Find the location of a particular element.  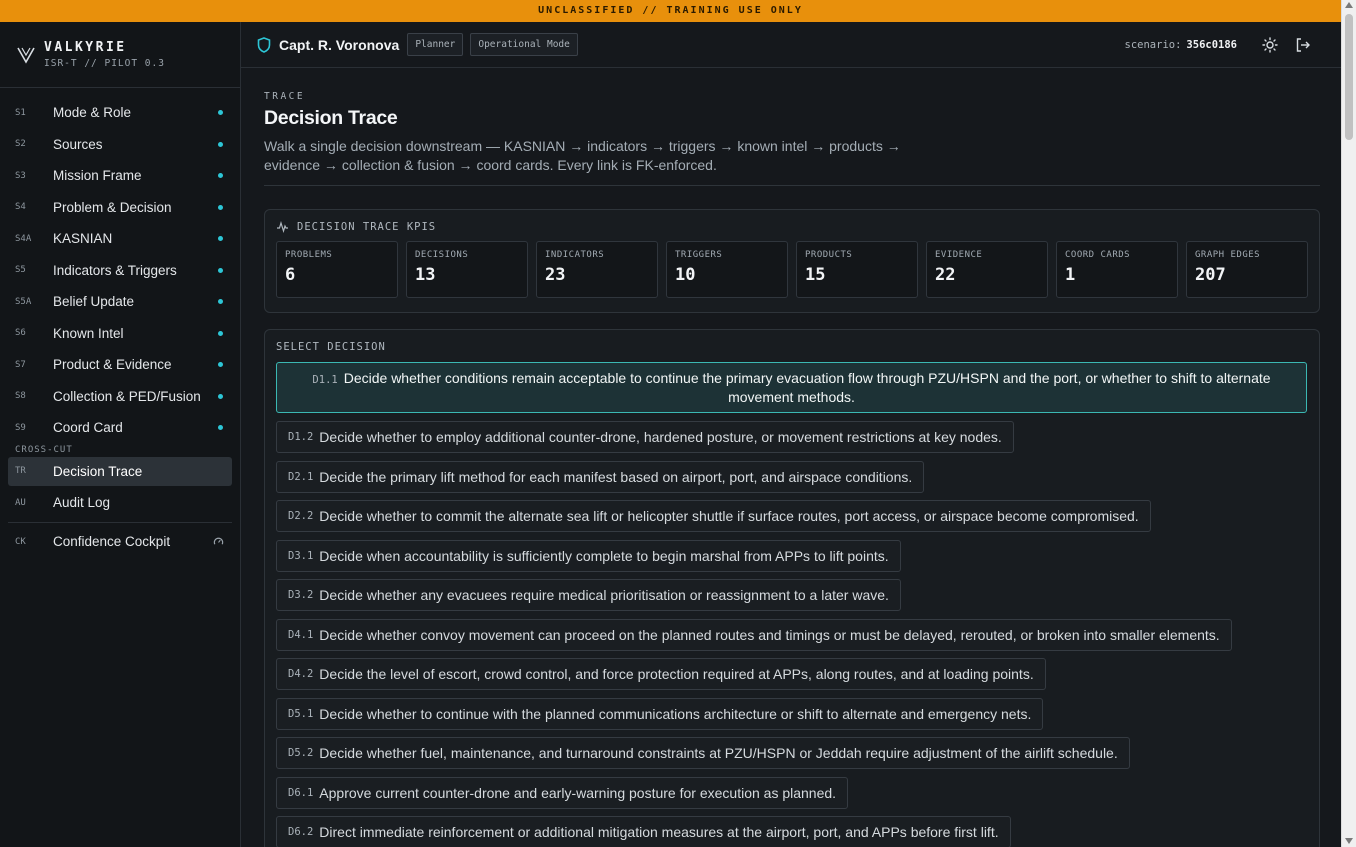

nav-code: AU is located at coordinates (20, 502).